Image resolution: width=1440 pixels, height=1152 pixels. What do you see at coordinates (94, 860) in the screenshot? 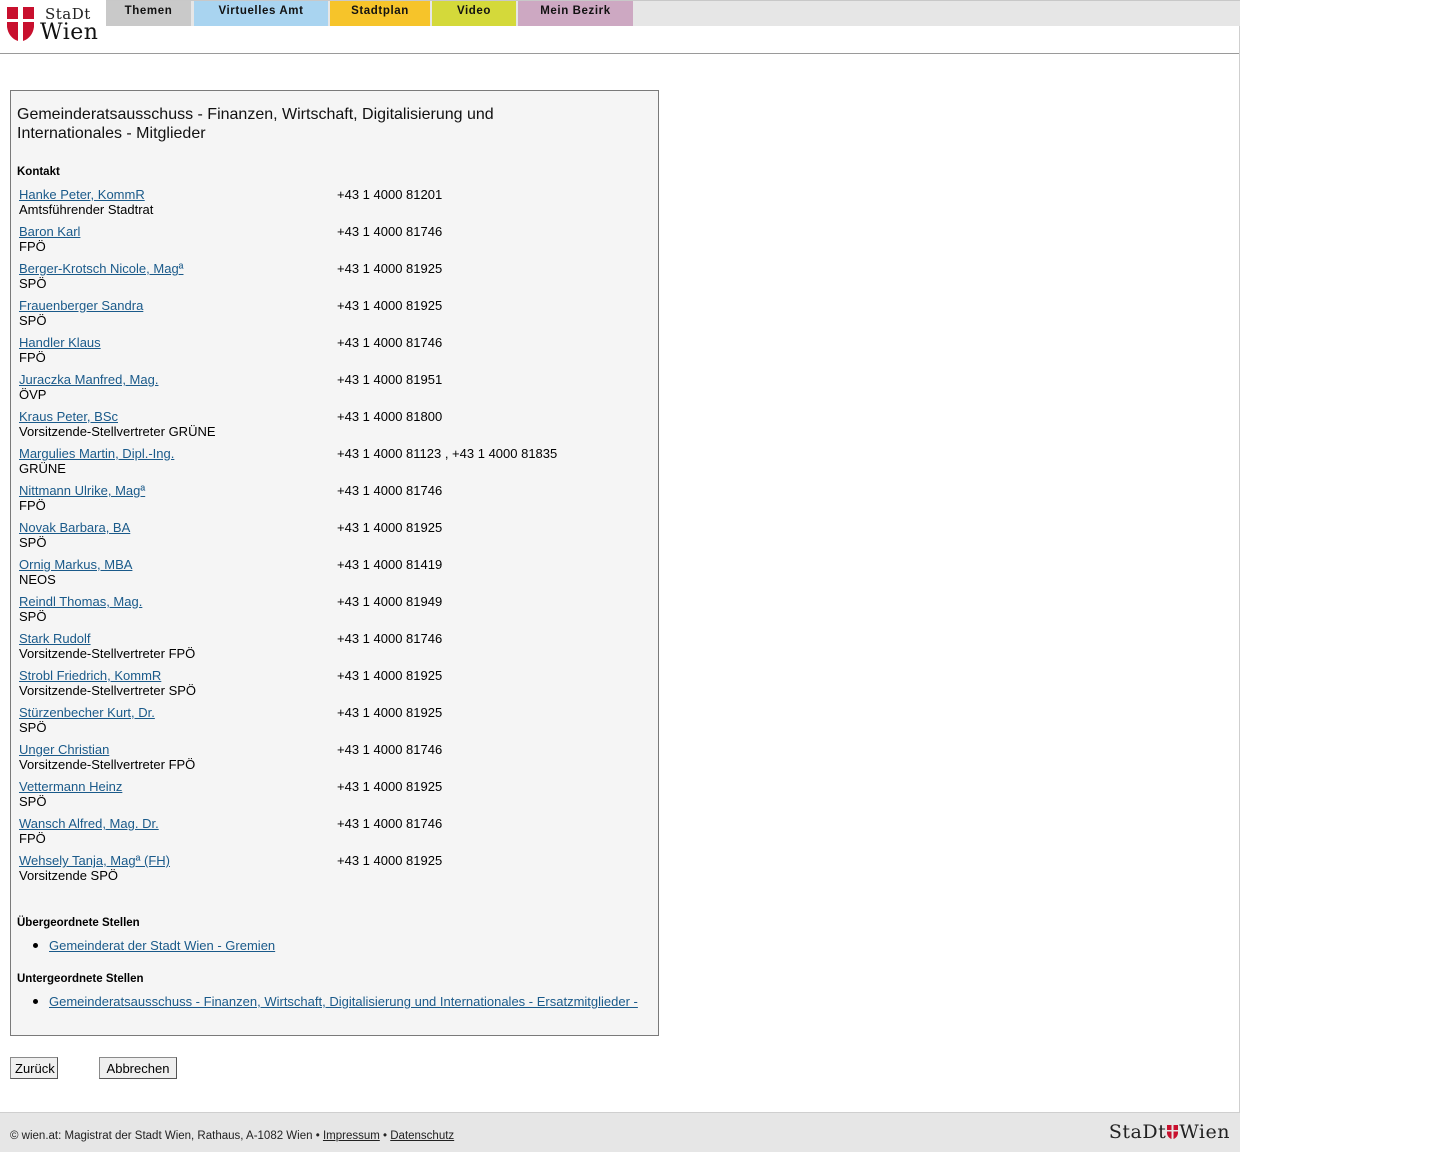
I see `member-link: Wehsely Tanja, Magª (FH)` at bounding box center [94, 860].